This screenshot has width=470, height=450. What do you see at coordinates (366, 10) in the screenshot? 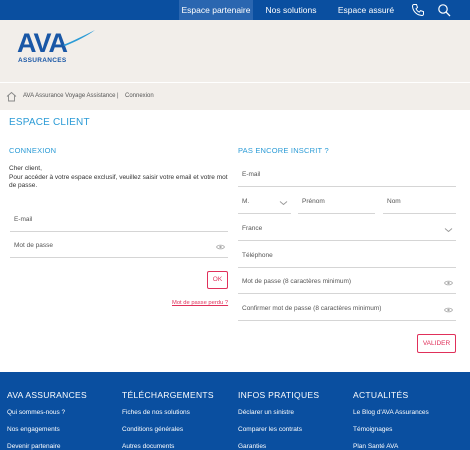
I see `nav-espace-assure: Espace assuré` at bounding box center [366, 10].